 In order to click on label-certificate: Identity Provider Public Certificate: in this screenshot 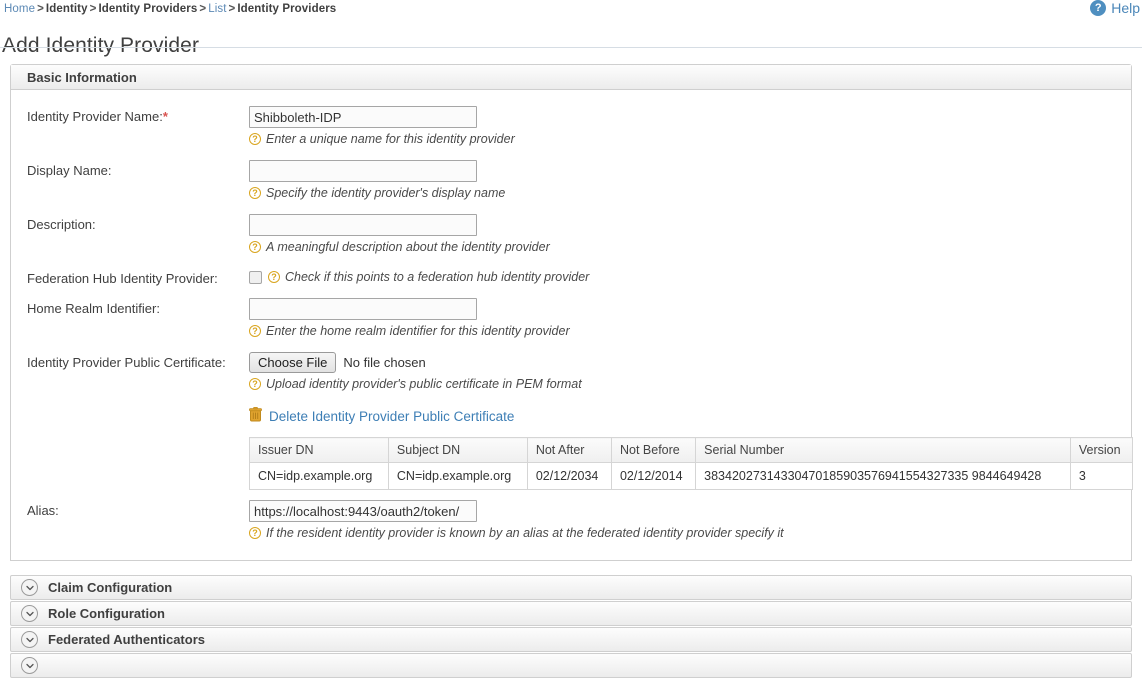, I will do `click(126, 362)`.